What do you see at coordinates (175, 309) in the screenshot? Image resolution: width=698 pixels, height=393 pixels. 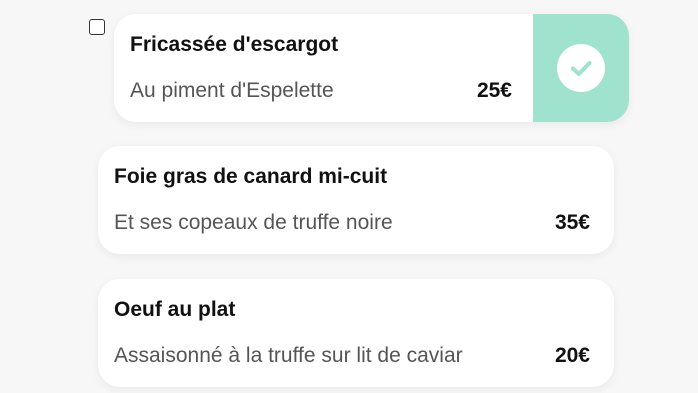 I see `dish-title: Oeuf au plat` at bounding box center [175, 309].